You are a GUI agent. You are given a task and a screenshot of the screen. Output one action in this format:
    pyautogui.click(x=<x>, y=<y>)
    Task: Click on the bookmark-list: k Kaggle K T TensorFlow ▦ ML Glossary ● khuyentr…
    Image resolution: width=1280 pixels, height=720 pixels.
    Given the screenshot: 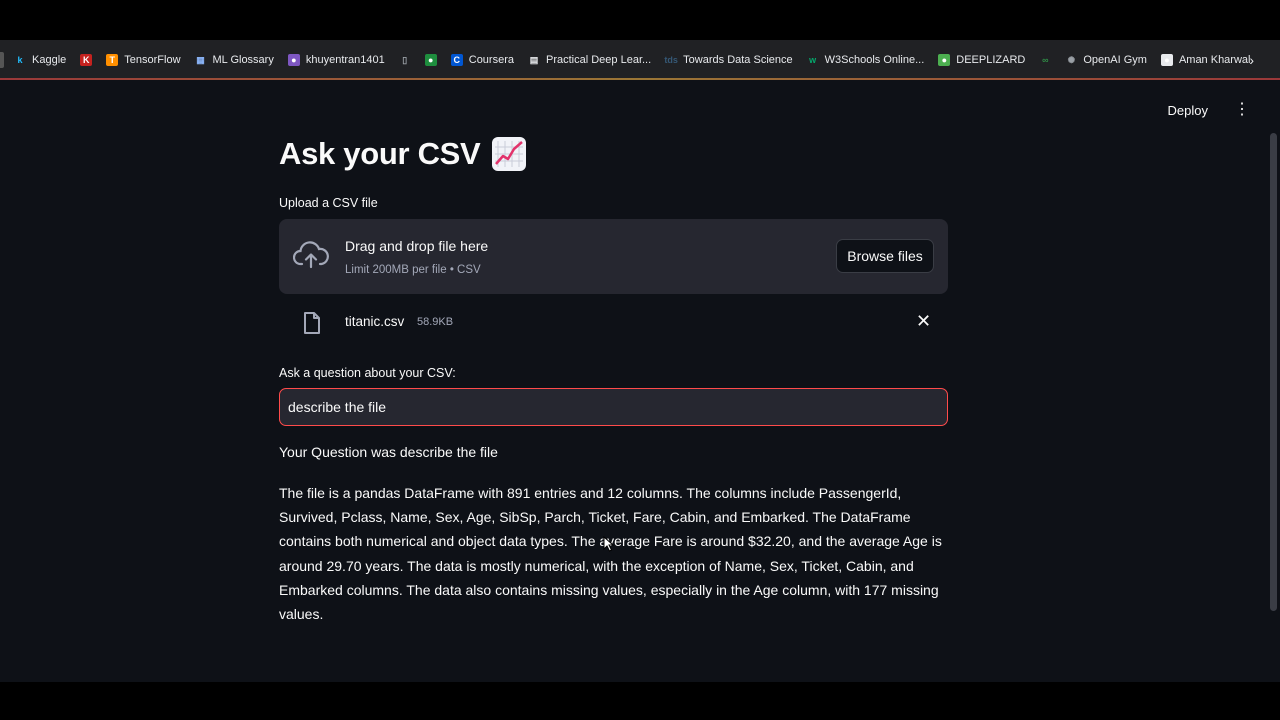 What is the action you would take?
    pyautogui.click(x=639, y=60)
    